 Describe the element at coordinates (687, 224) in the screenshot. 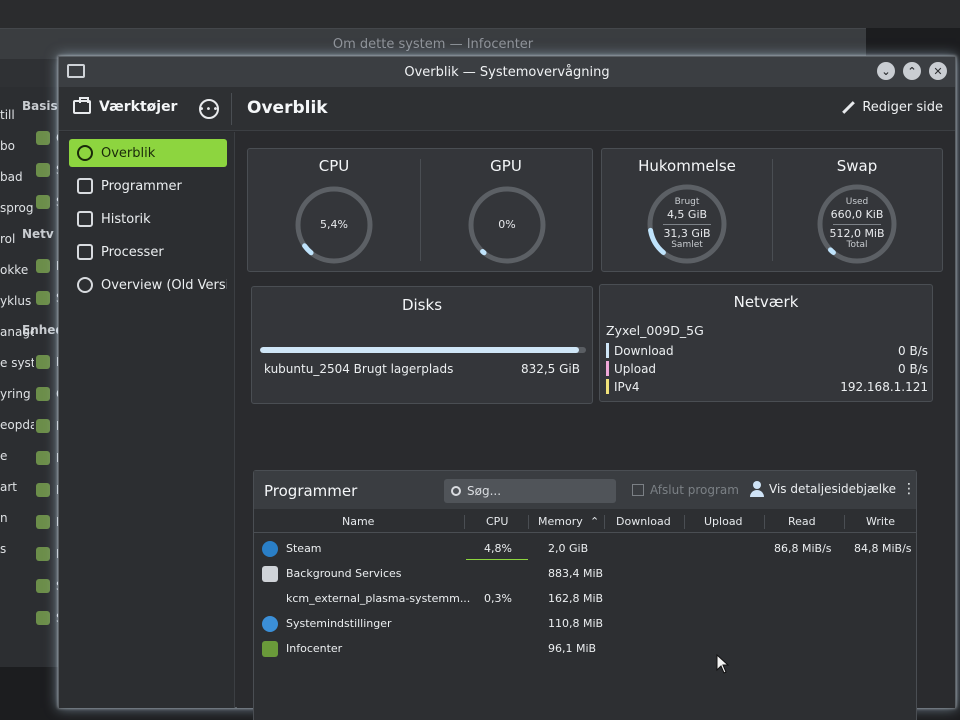

I see `memory-divider` at that location.